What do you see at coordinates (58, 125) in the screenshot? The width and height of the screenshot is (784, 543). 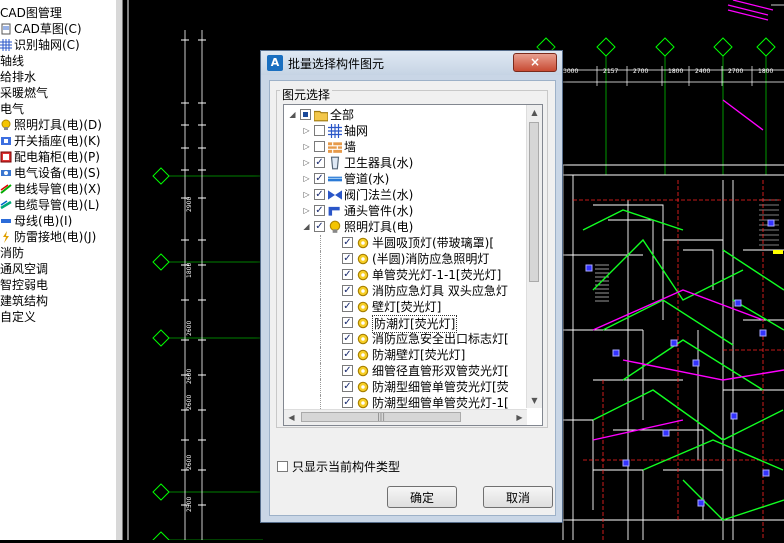 I see `nav-item-label: 照明灯具(电)(D)` at bounding box center [58, 125].